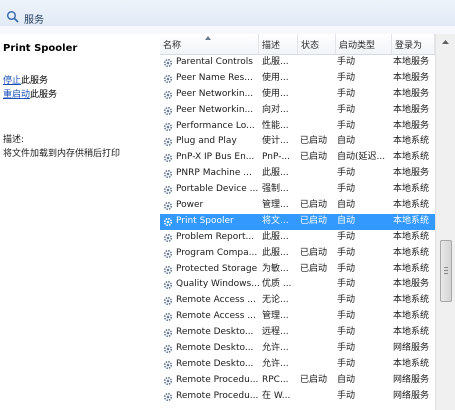 The width and height of the screenshot is (455, 410). Describe the element at coordinates (297, 238) in the screenshot. I see `service-row: Problem Report... 此服... 手动 本地系统` at that location.